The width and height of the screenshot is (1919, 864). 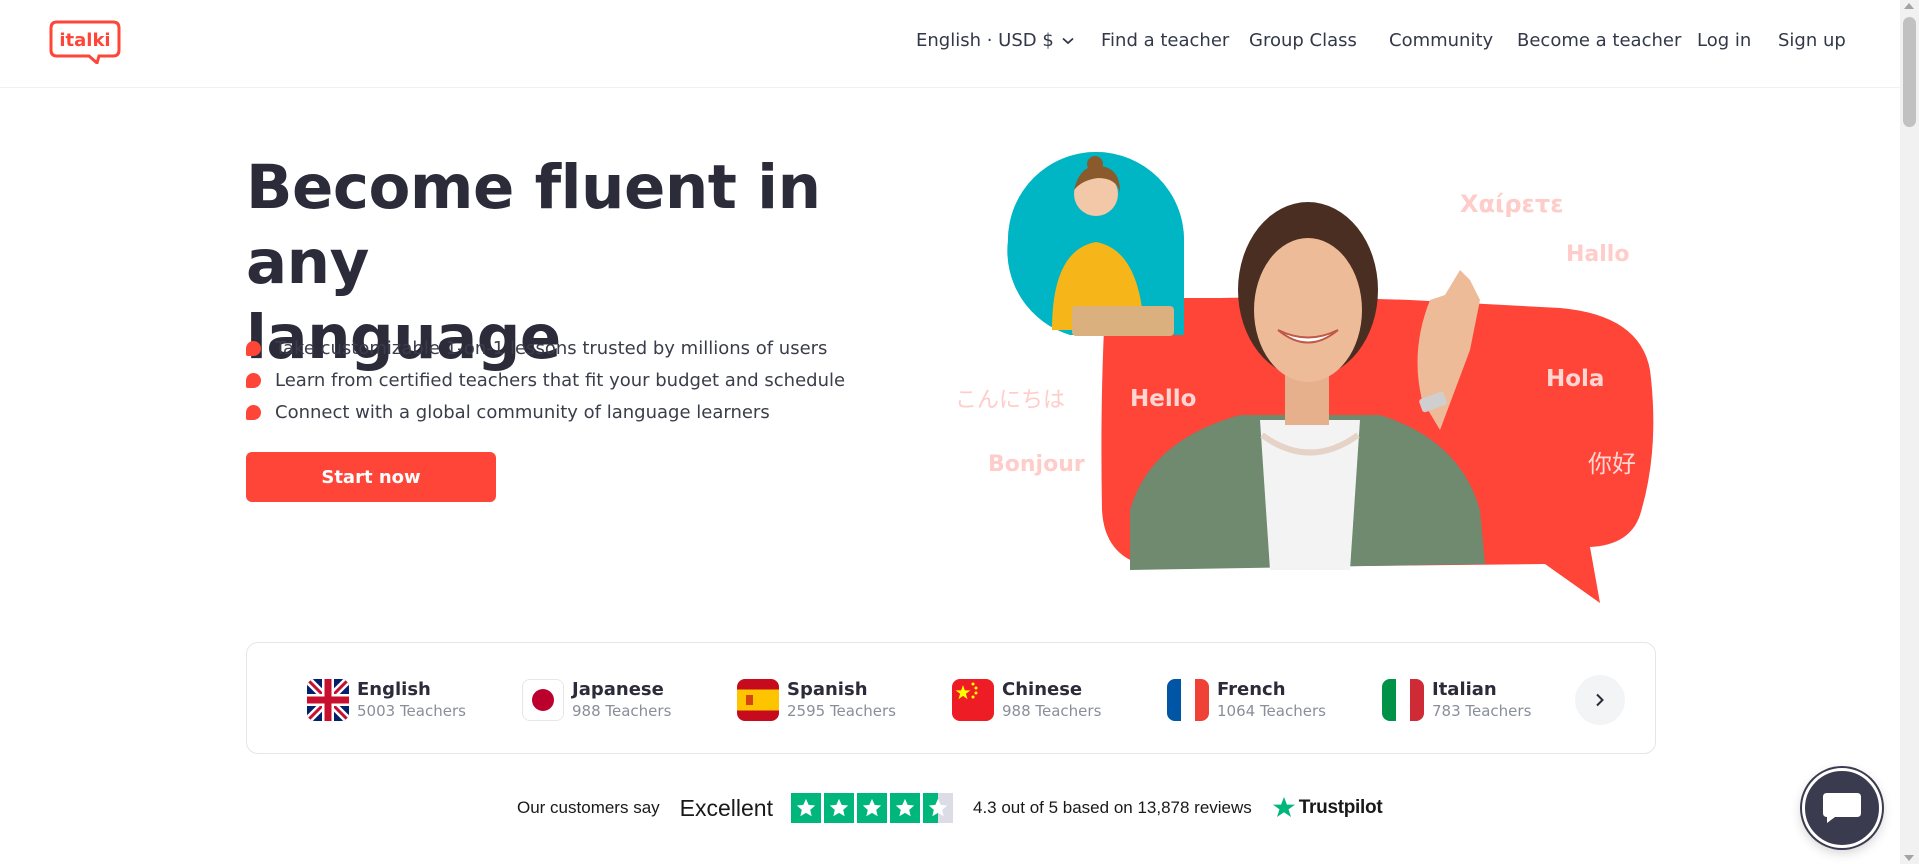 I want to click on language-name: Japanese, so click(x=618, y=689).